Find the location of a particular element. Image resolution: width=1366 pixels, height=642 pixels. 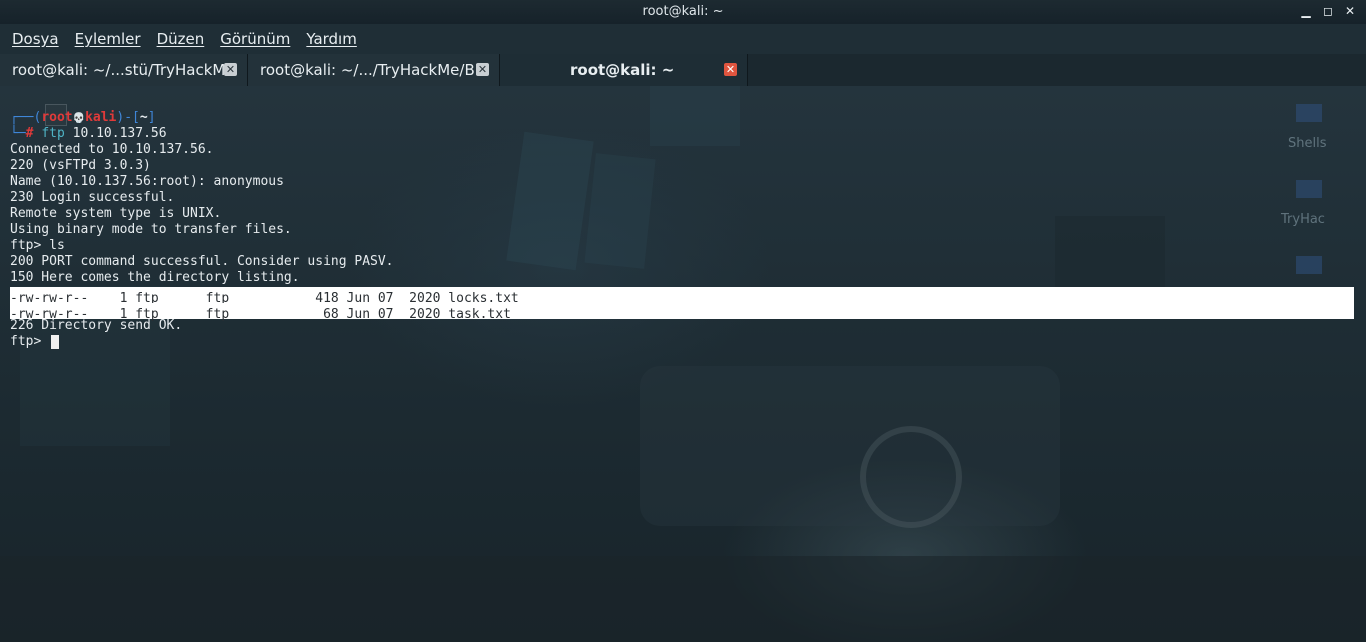

desktop-label-tryhac: TryHac is located at coordinates (1303, 219).